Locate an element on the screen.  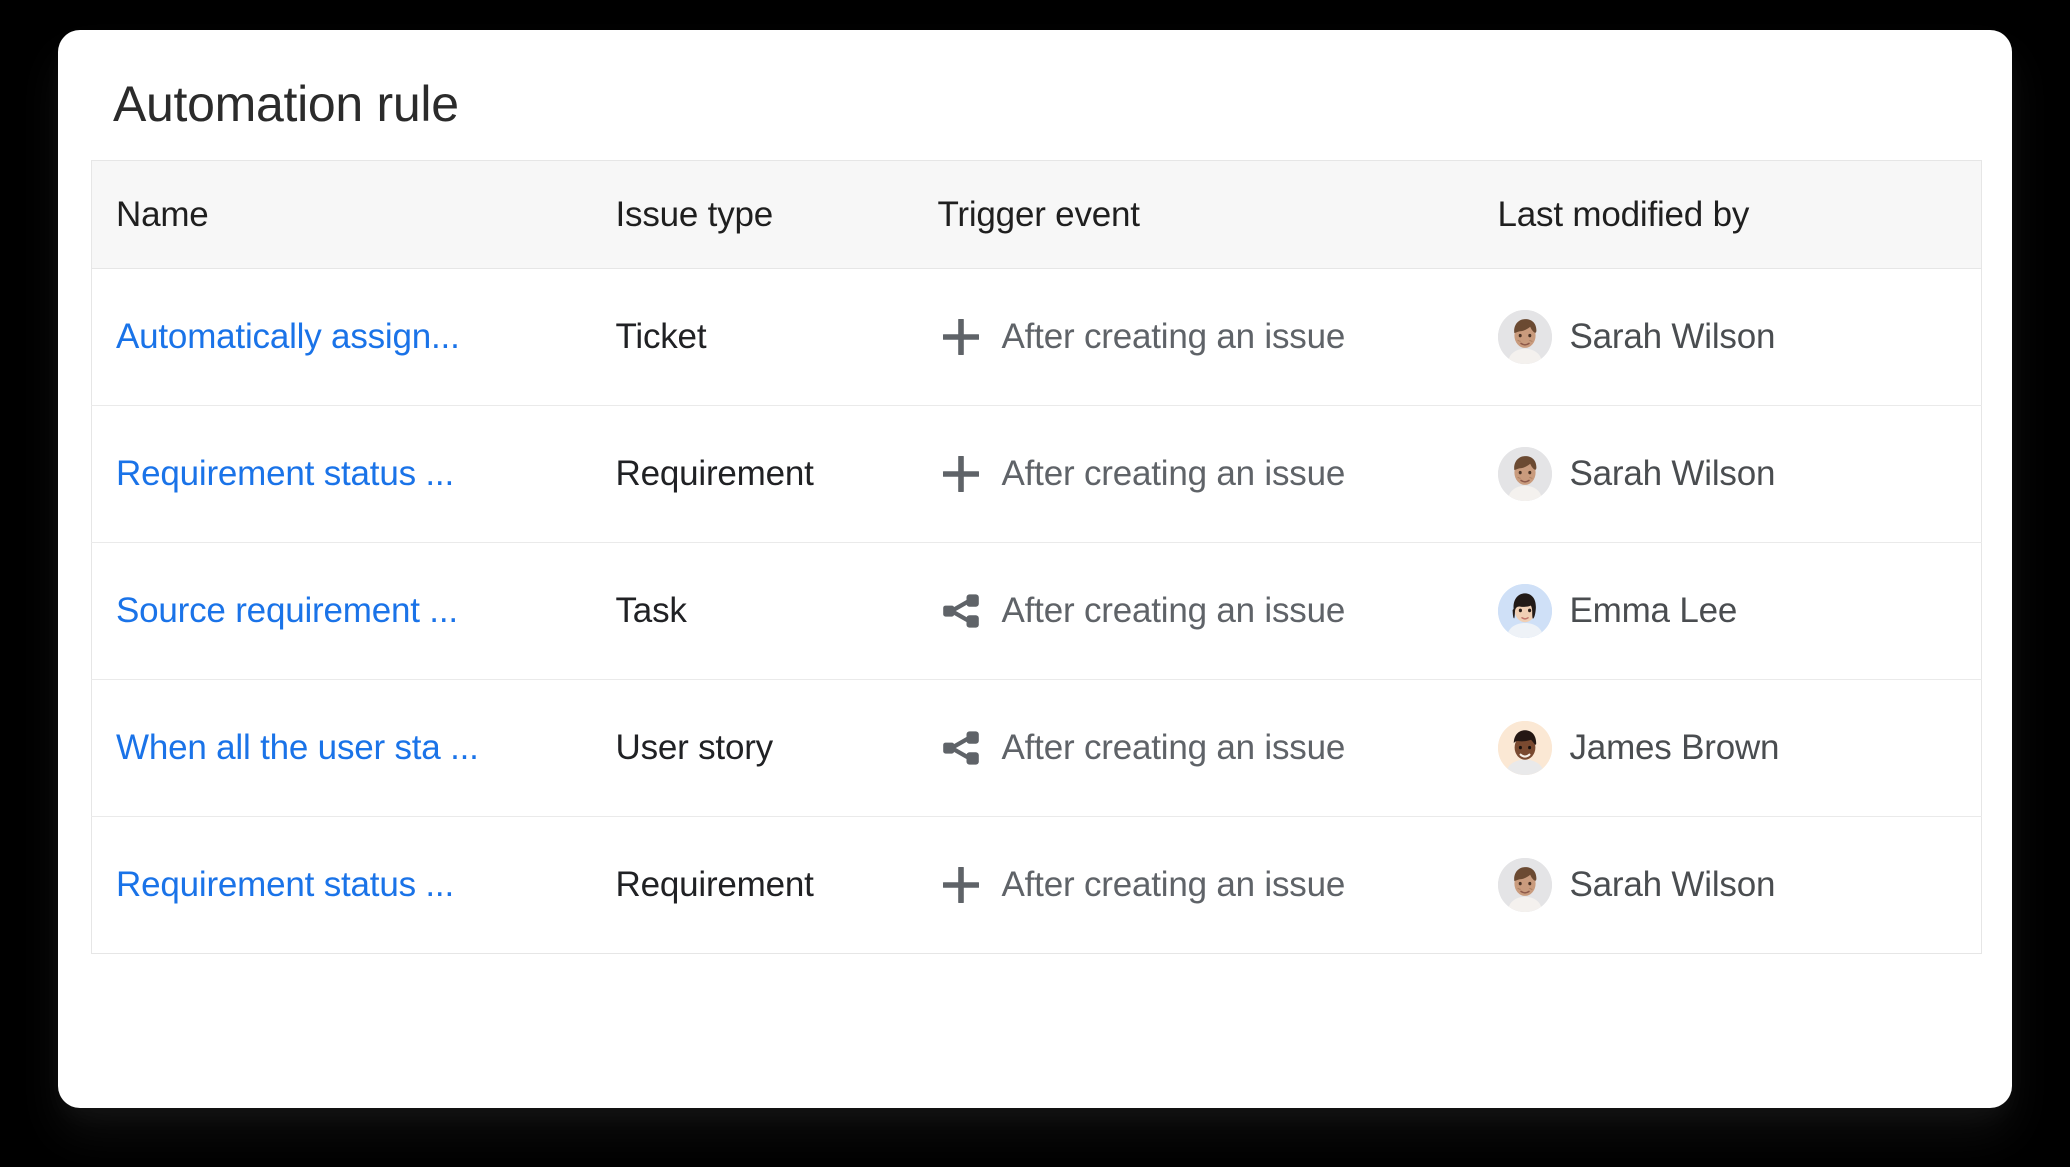
cell-last-modified-by: James Brown is located at coordinates (1727, 748).